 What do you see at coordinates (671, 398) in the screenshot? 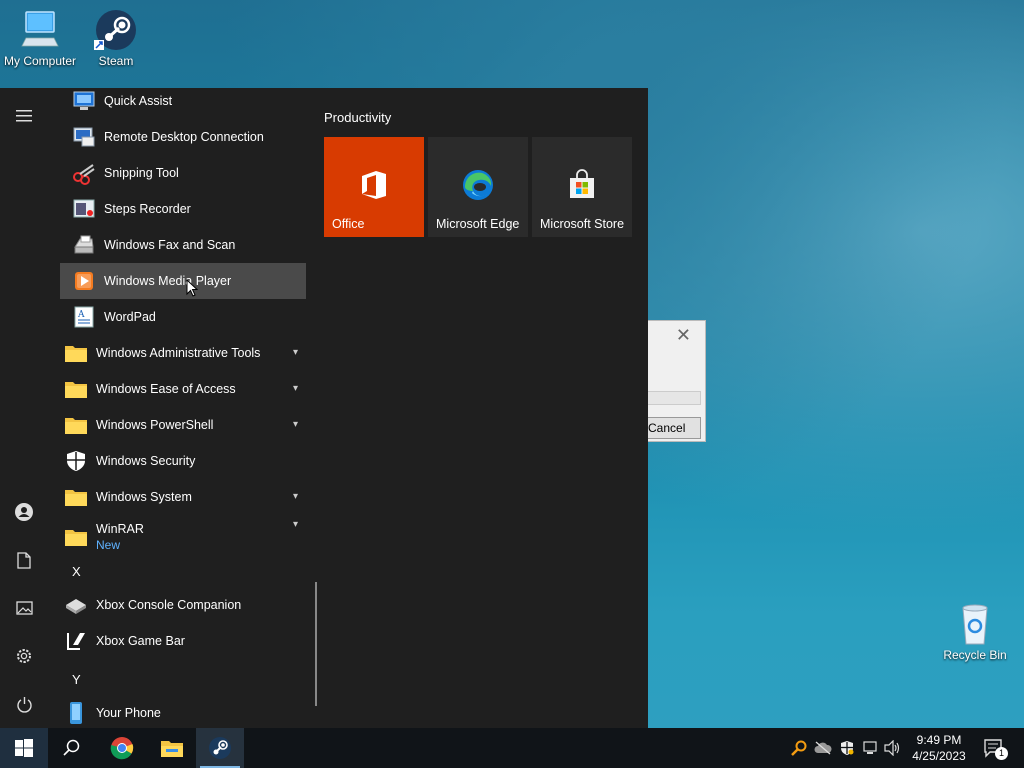
I see `dialog-progress-bar` at bounding box center [671, 398].